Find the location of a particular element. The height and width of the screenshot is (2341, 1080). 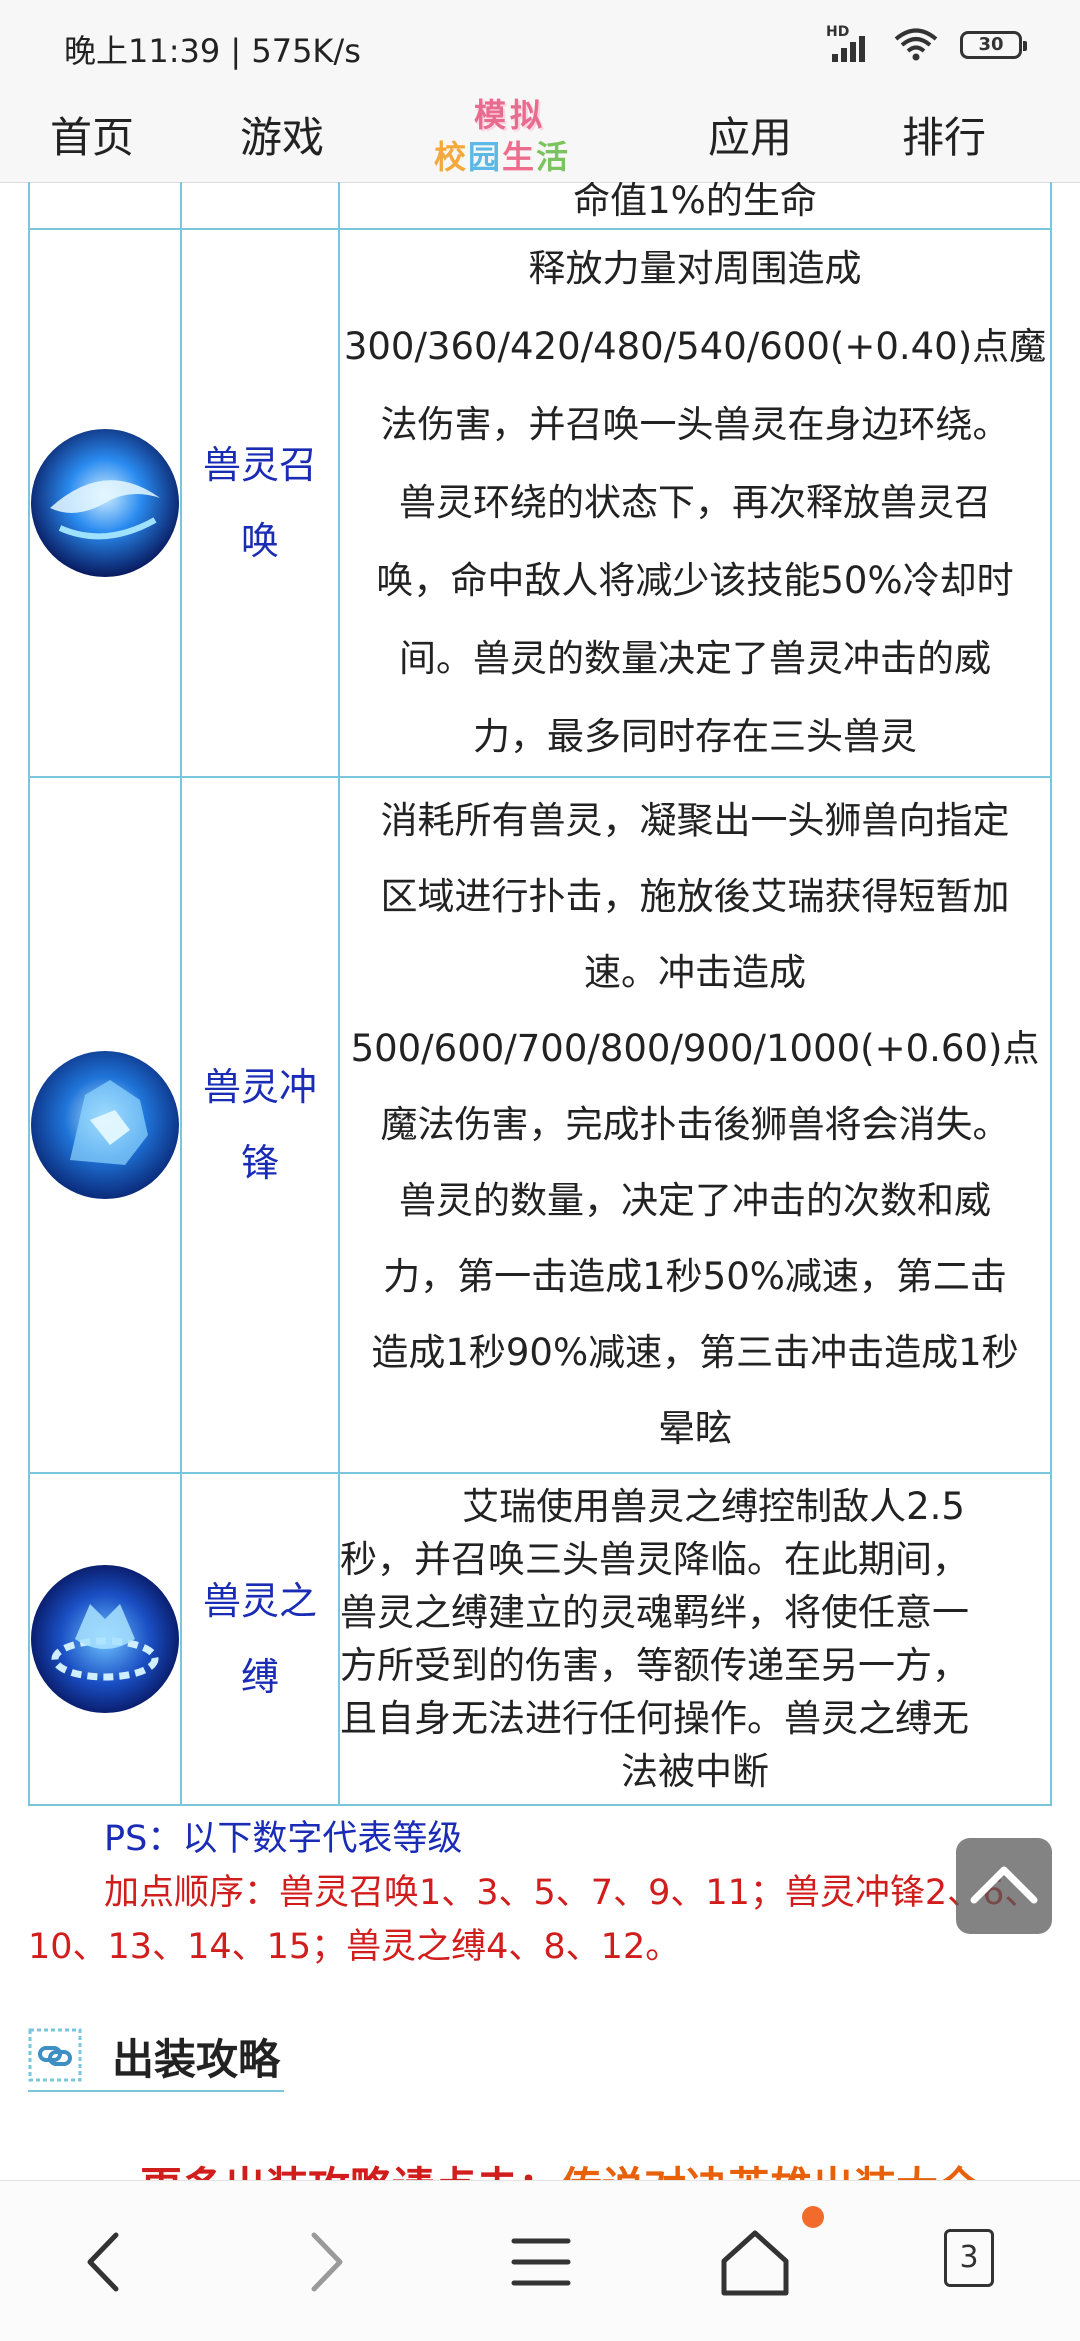

nav-games: 游戏 is located at coordinates (282, 134).